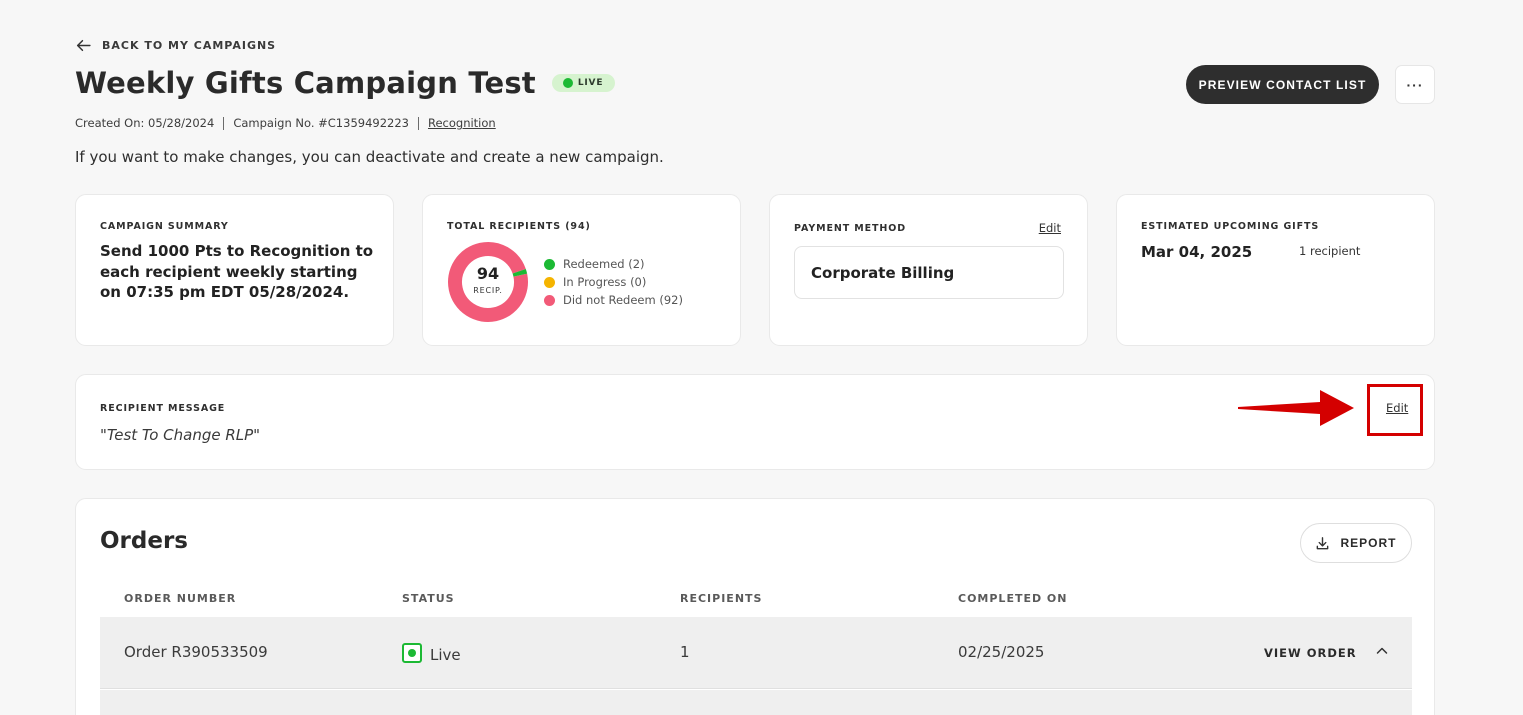 This screenshot has height=715, width=1523. What do you see at coordinates (189, 45) in the screenshot?
I see `back-link-label: BACK TO MY CAMPAIGNS` at bounding box center [189, 45].